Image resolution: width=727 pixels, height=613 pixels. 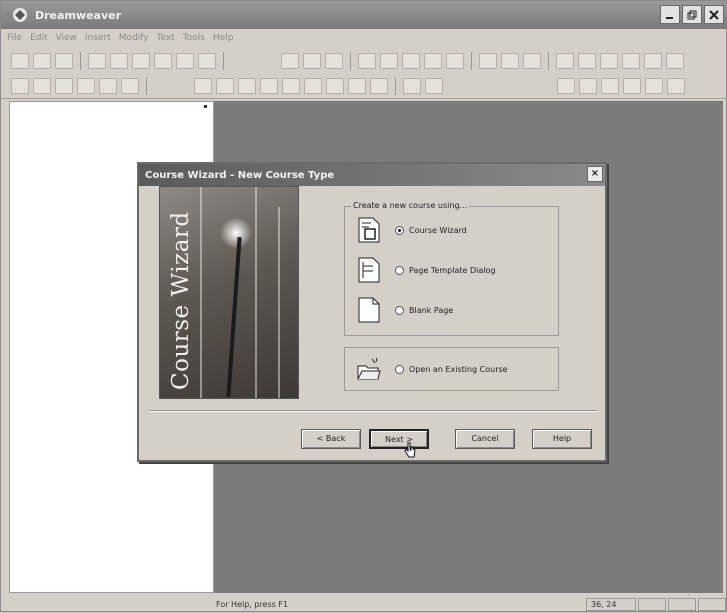 What do you see at coordinates (367, 61) in the screenshot?
I see `insert-text-icon` at bounding box center [367, 61].